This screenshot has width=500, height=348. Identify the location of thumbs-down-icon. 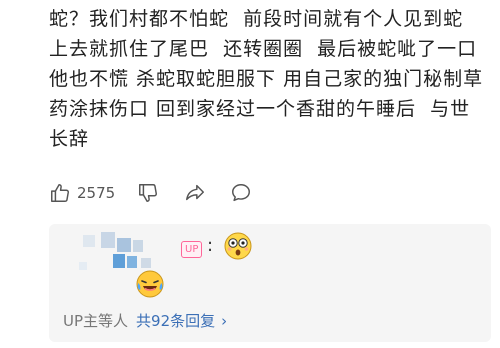
(148, 193).